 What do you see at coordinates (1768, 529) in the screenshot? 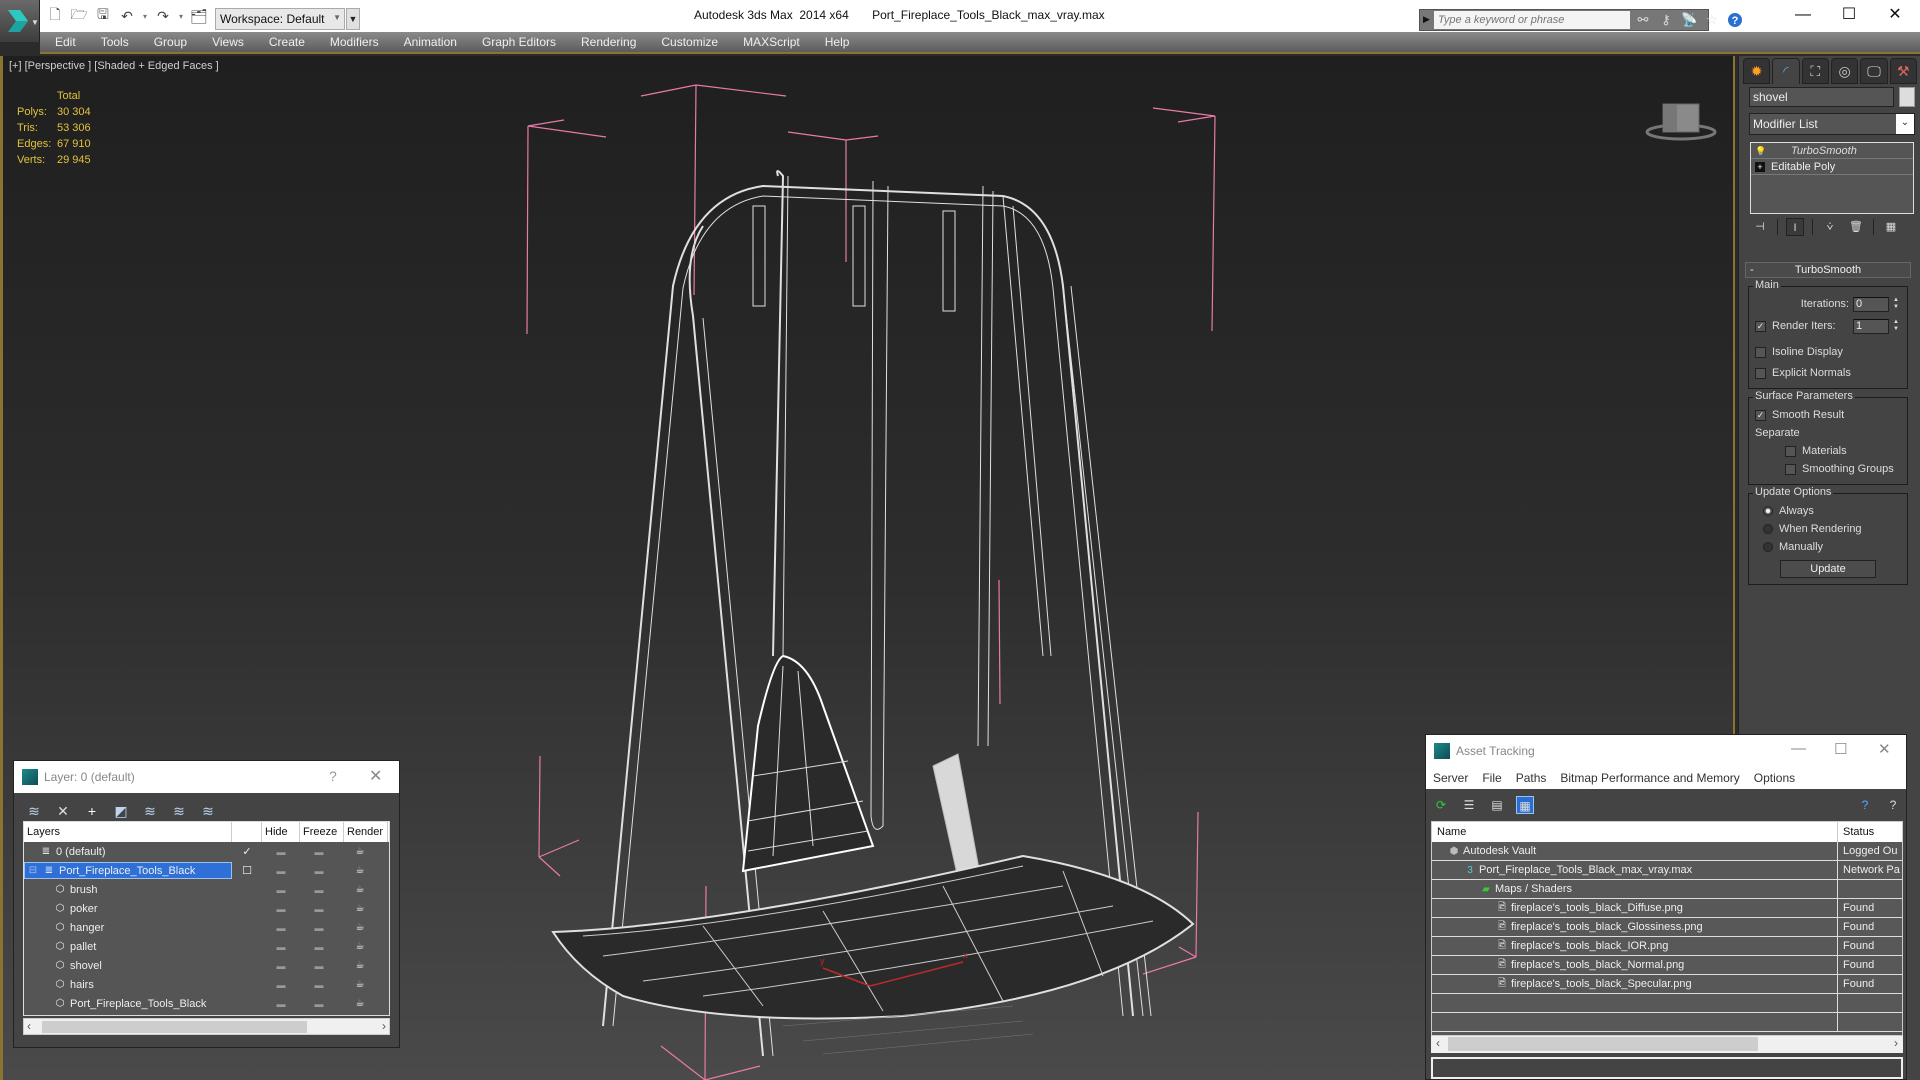
I see `when-rendering-radio` at bounding box center [1768, 529].